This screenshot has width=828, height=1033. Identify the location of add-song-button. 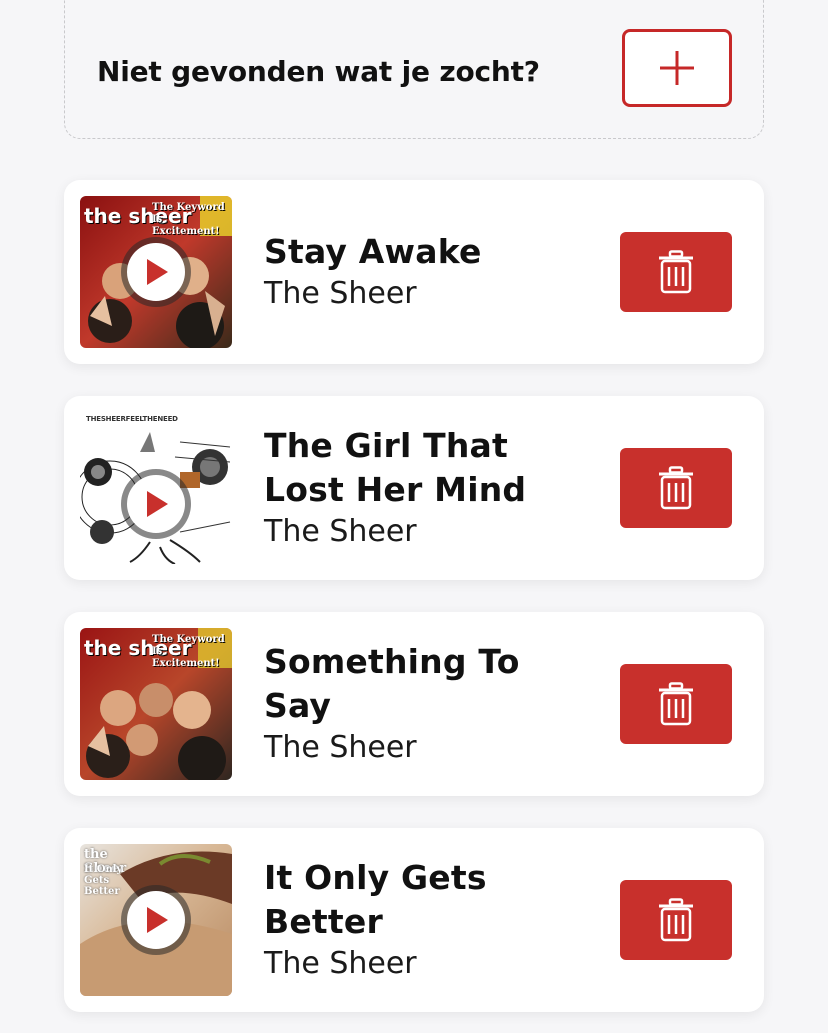
(677, 68).